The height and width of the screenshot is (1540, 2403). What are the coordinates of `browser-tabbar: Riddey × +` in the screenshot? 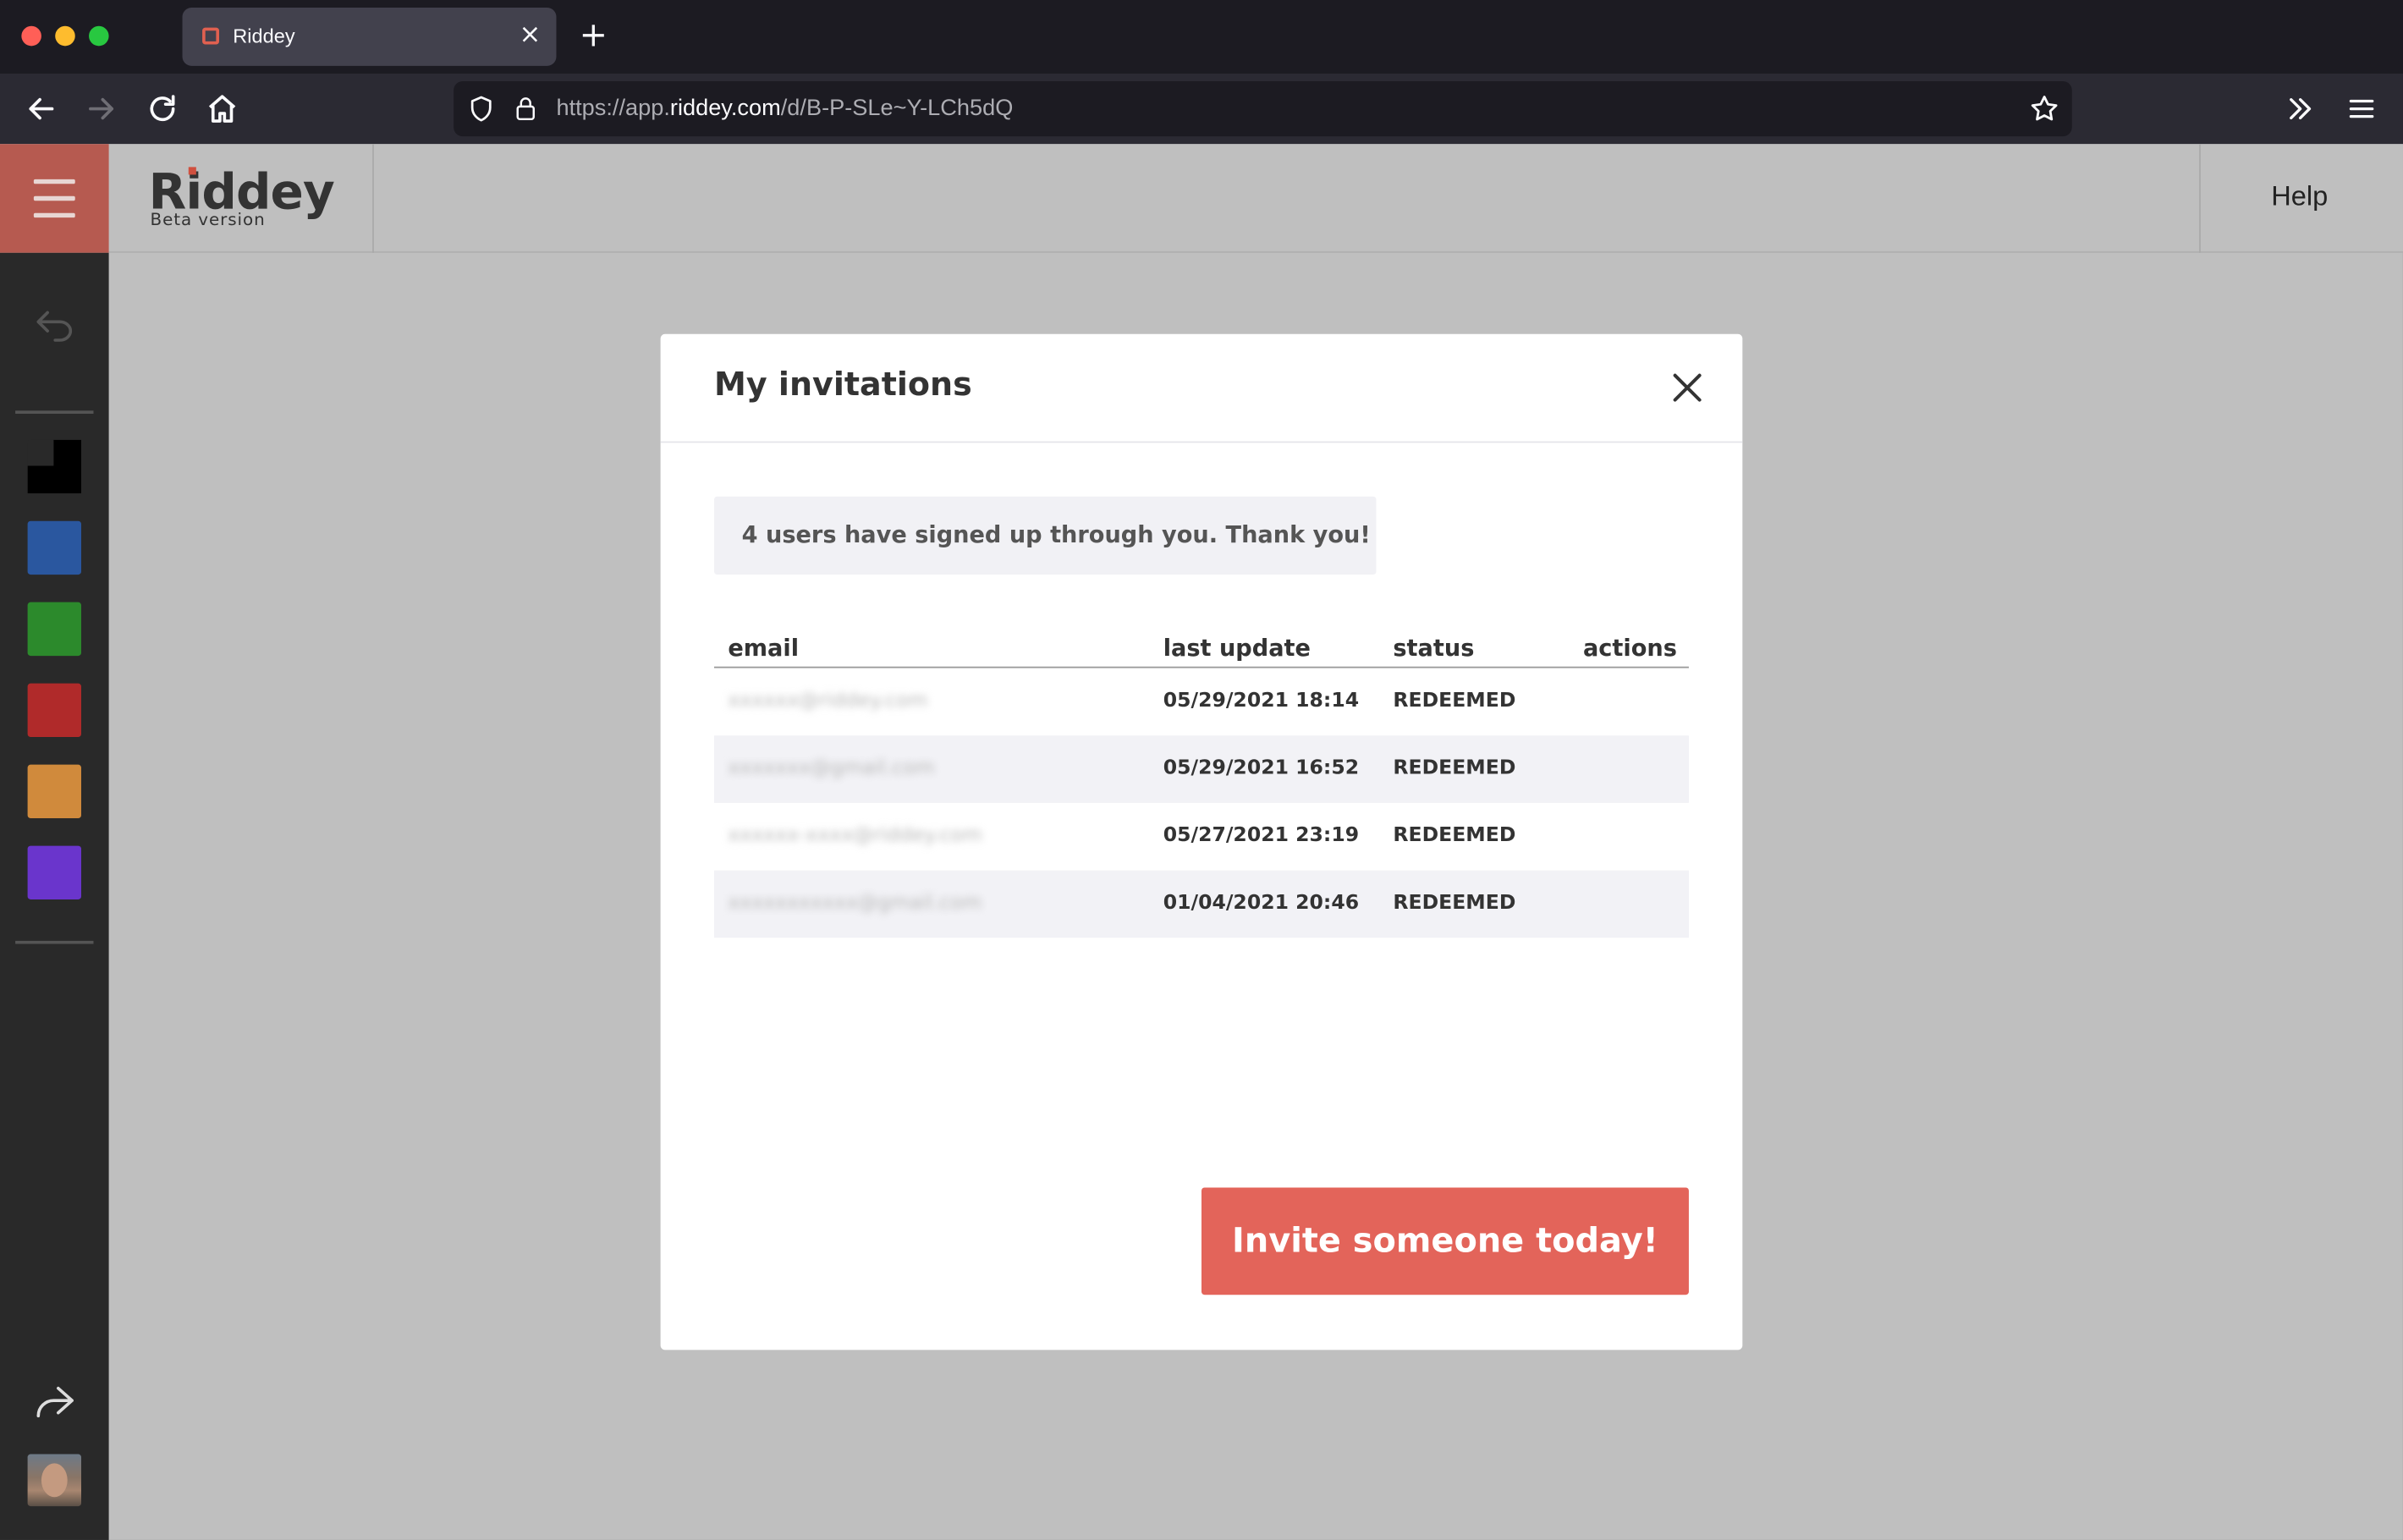 It's located at (1201, 37).